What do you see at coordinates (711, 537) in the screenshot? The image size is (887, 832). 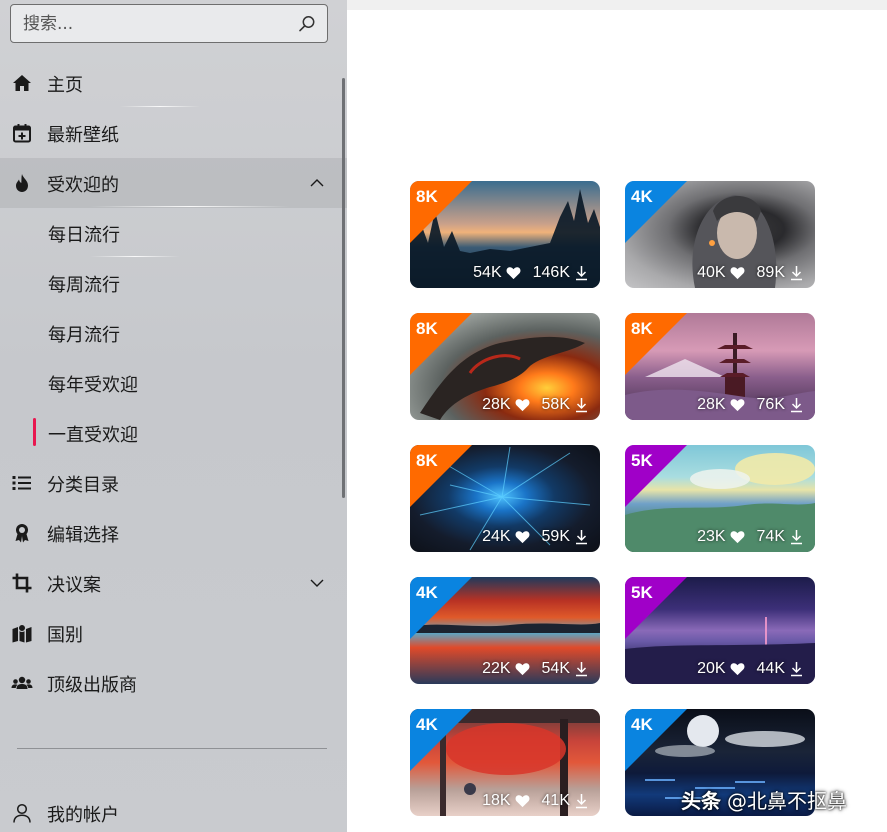 I see `likes-count: 23K` at bounding box center [711, 537].